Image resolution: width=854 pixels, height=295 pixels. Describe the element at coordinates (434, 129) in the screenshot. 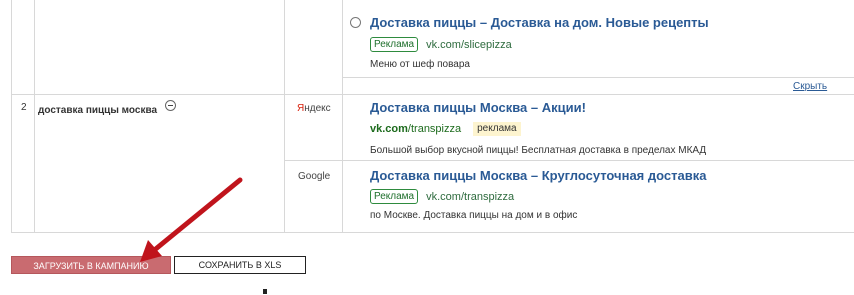

I see `ad-url-path: /transpizza` at that location.